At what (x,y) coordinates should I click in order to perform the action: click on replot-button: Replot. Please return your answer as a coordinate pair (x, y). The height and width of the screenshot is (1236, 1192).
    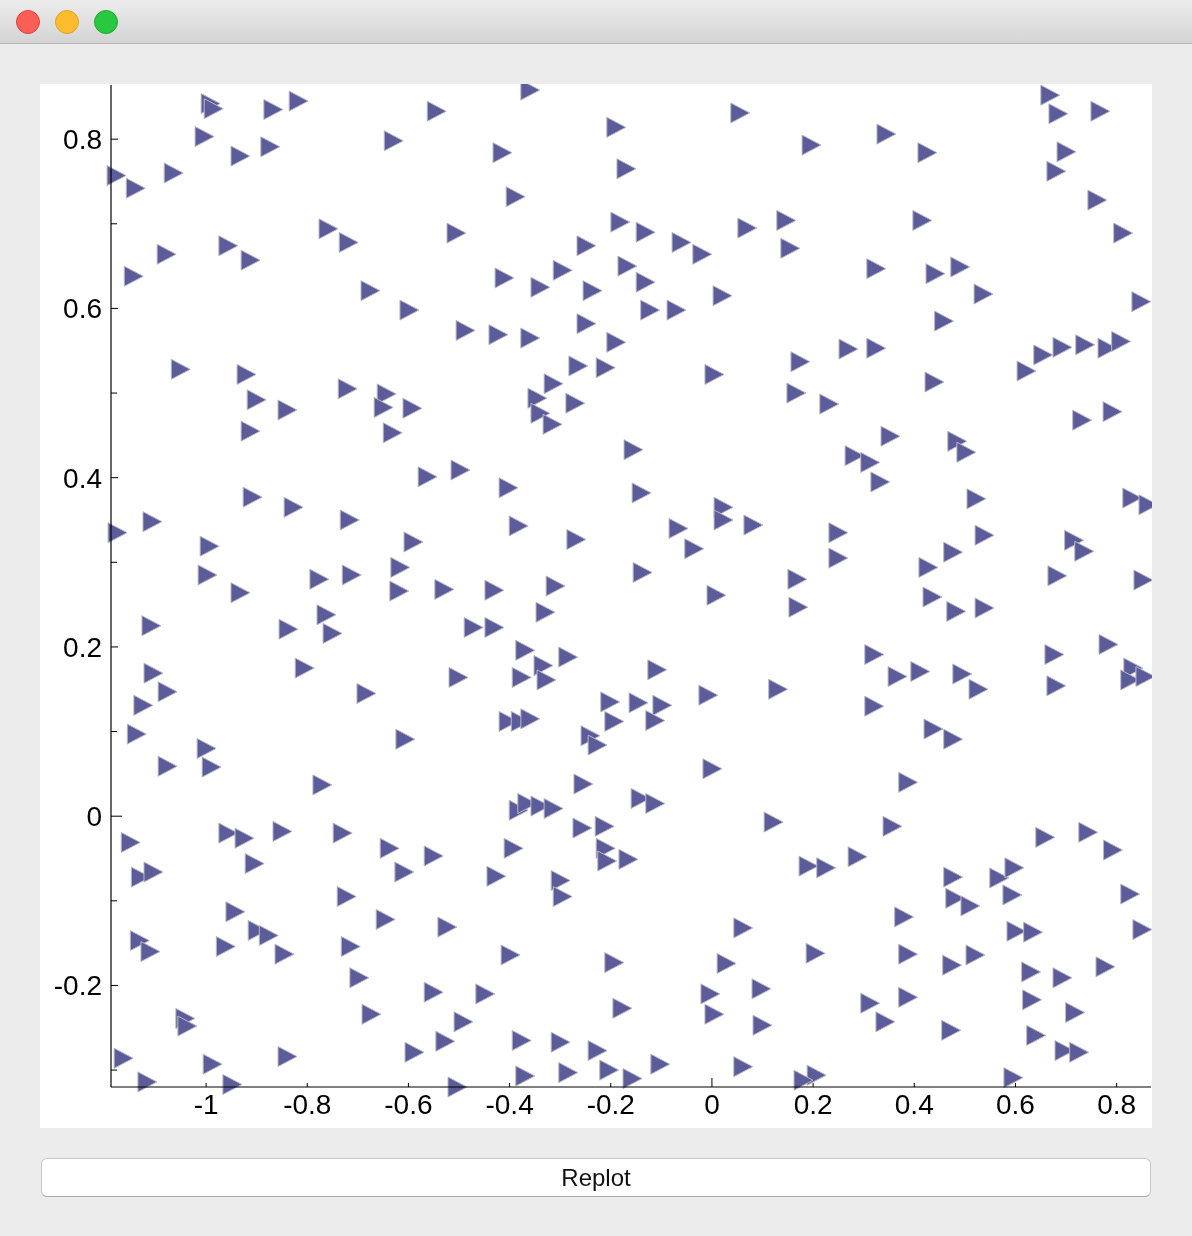
    Looking at the image, I should click on (596, 1177).